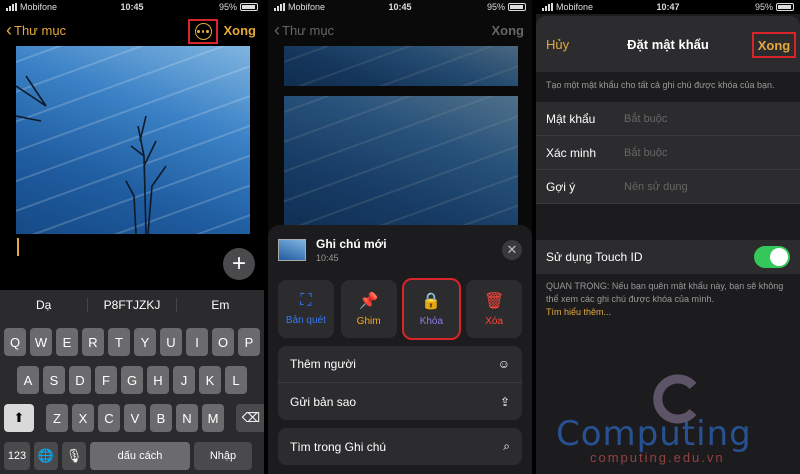 Image resolution: width=800 pixels, height=474 pixels. I want to click on shift-icon: ⬆, so click(19, 417).